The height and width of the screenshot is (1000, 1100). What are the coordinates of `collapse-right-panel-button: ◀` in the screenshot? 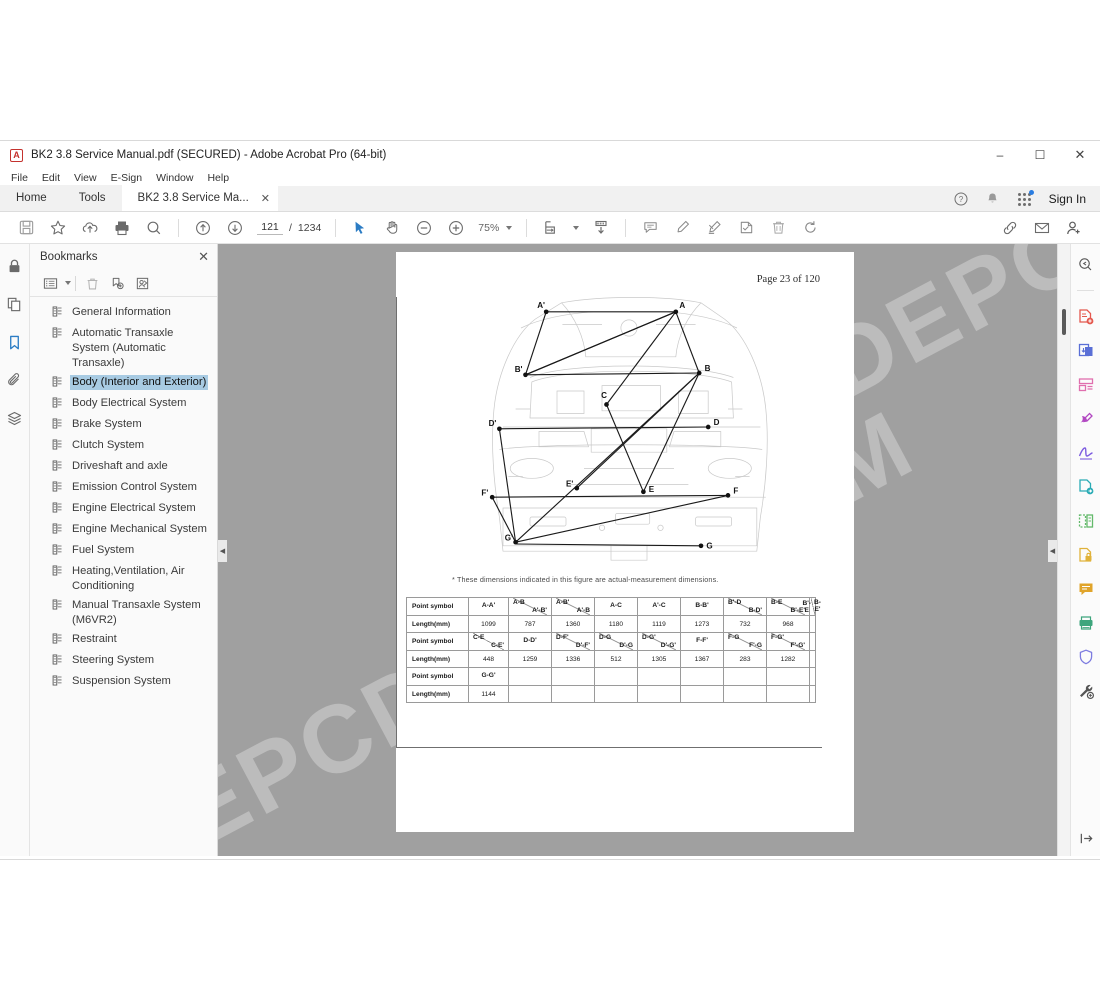 It's located at (1052, 551).